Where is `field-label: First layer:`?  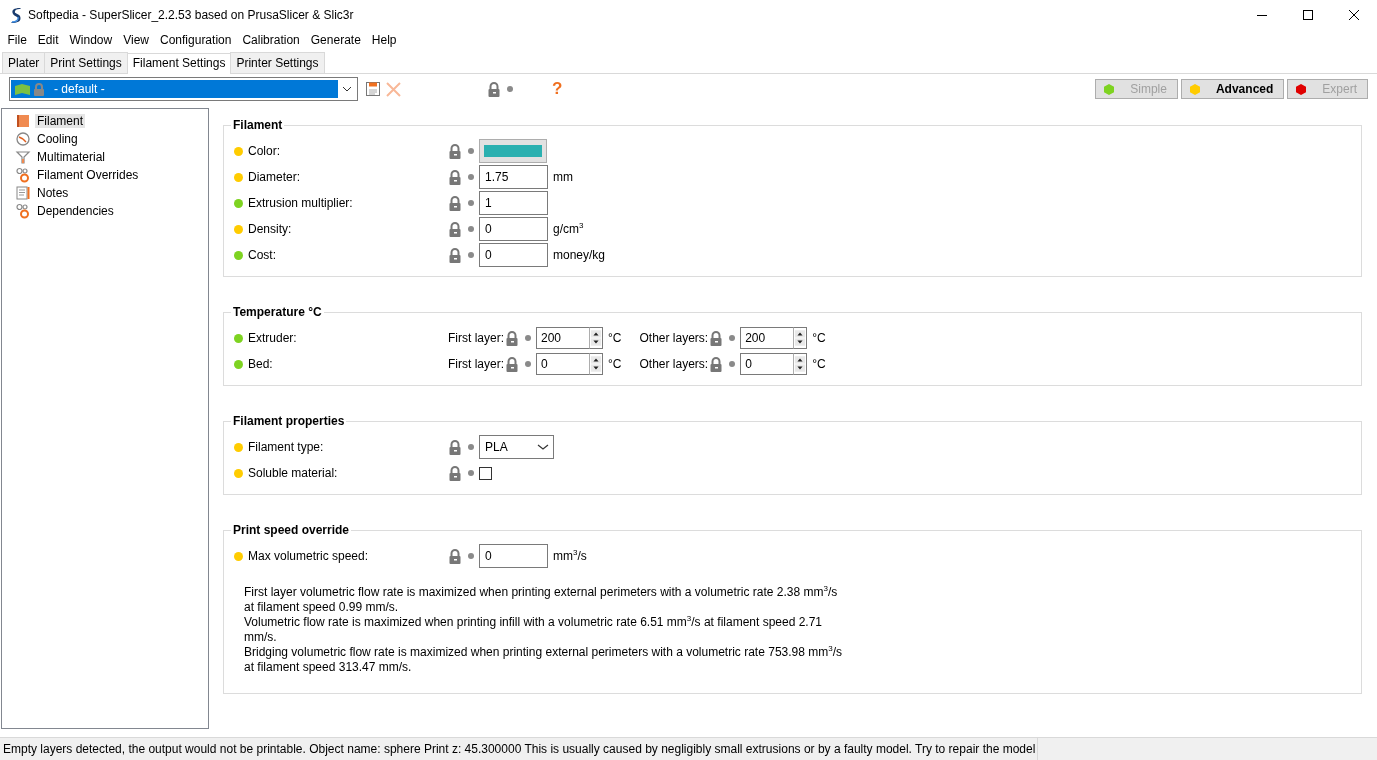 field-label: First layer: is located at coordinates (476, 338).